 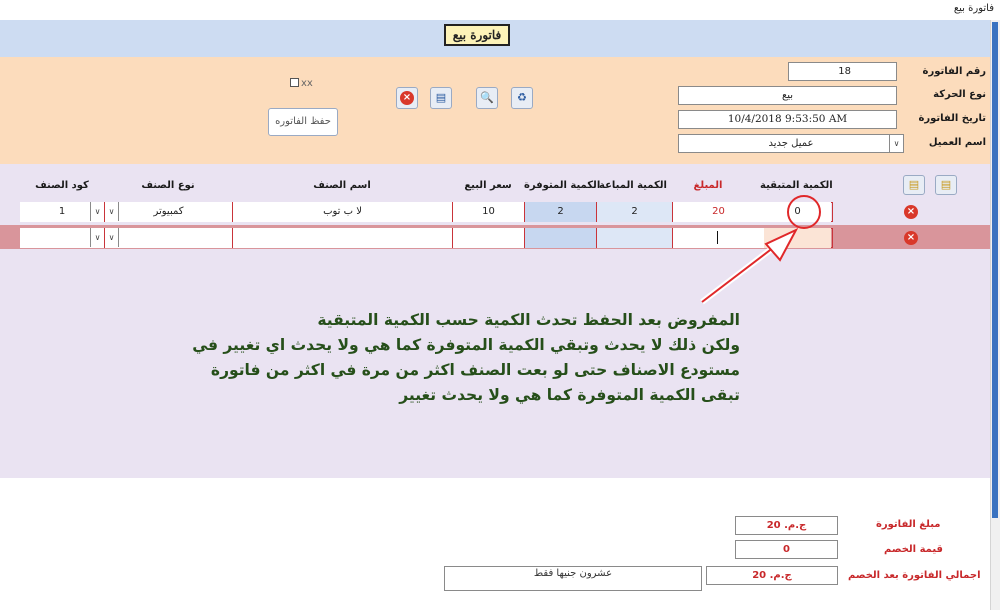 What do you see at coordinates (973, 8) in the screenshot?
I see `window-title: فاتورة بيع` at bounding box center [973, 8].